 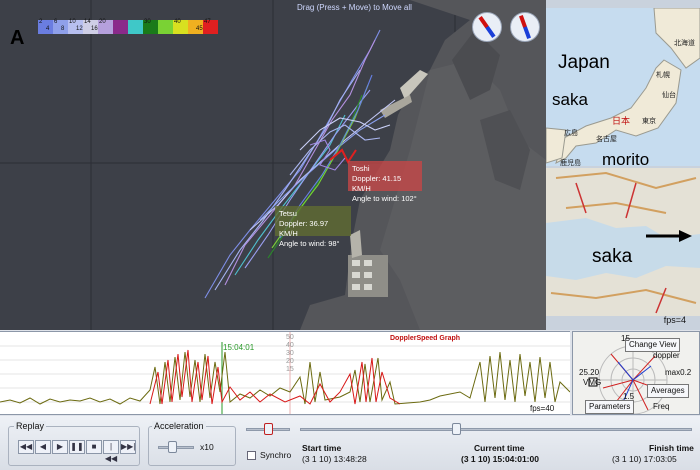 I want to click on freq-label: Freq, so click(x=661, y=406).